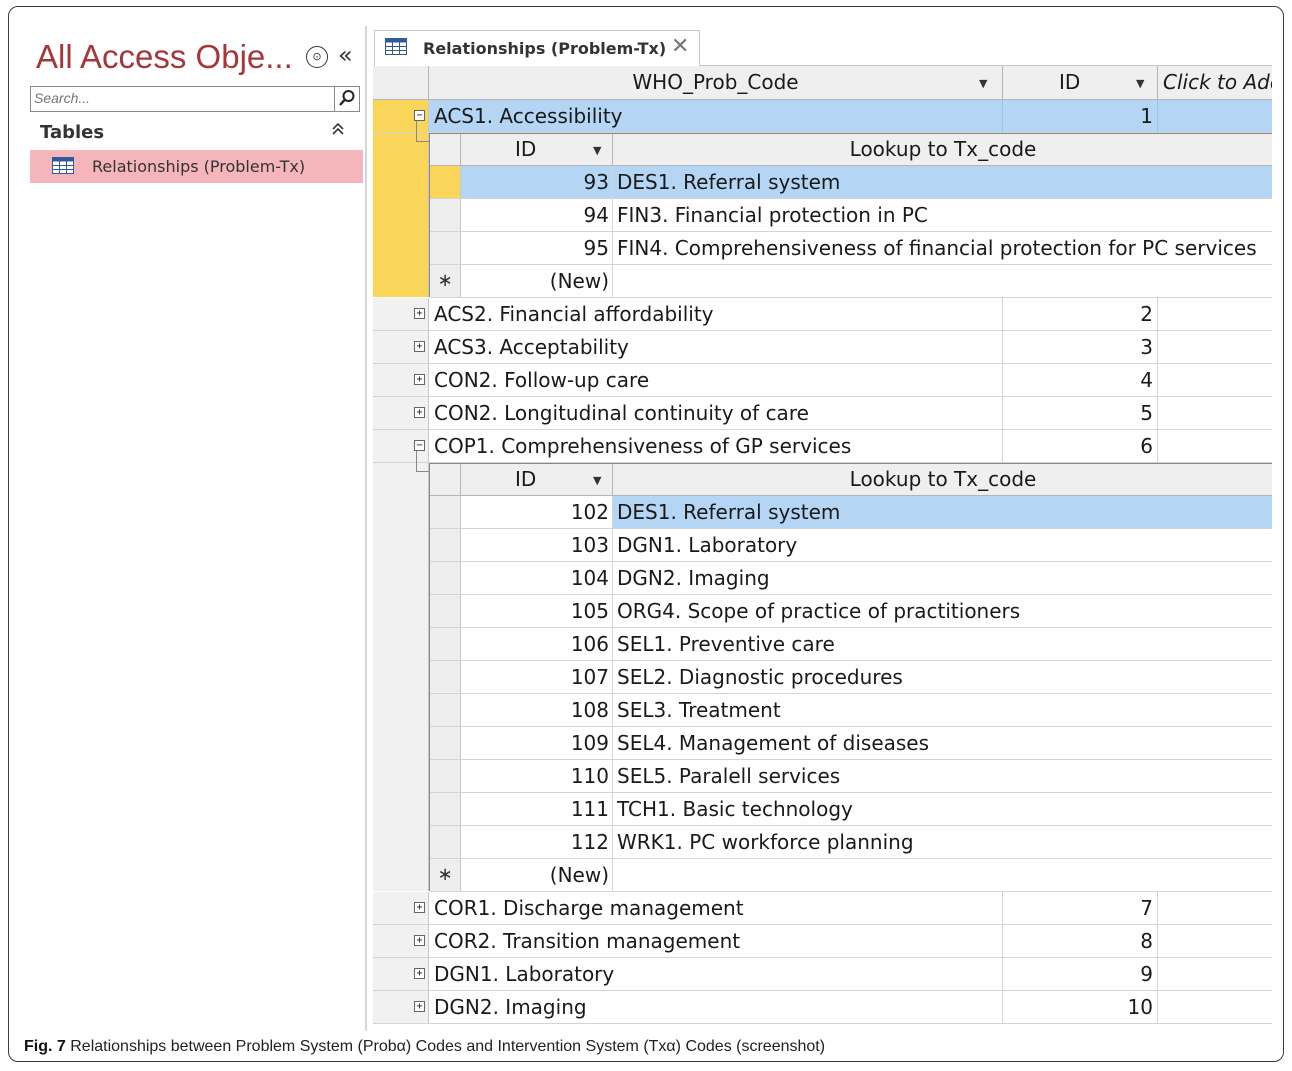 This screenshot has width=1292, height=1071. I want to click on cell-id: 6, so click(1080, 446).